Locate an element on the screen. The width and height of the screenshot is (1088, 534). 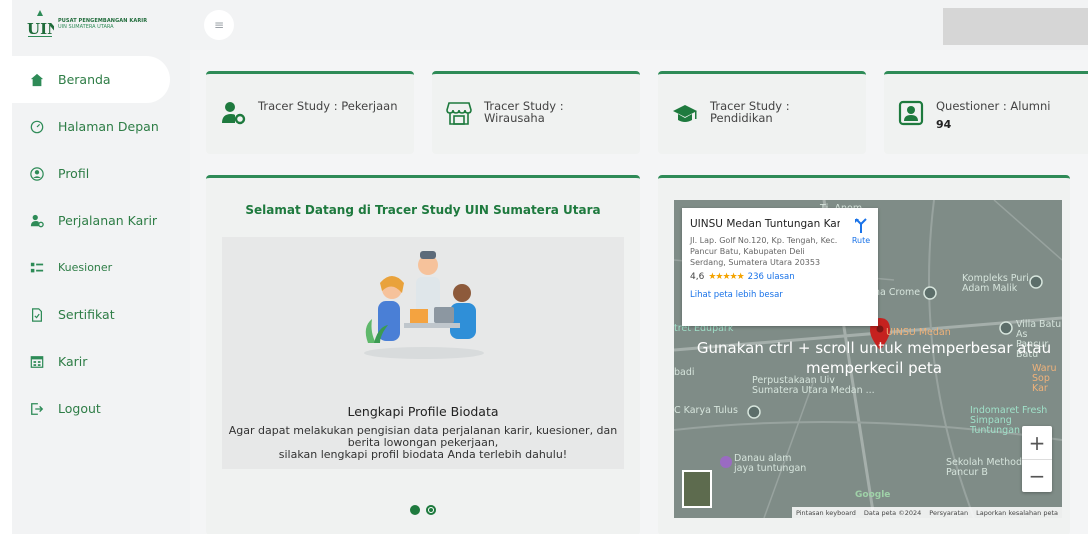
map-label-sekolah: Sekolah Methodist Pancur B is located at coordinates (990, 467).